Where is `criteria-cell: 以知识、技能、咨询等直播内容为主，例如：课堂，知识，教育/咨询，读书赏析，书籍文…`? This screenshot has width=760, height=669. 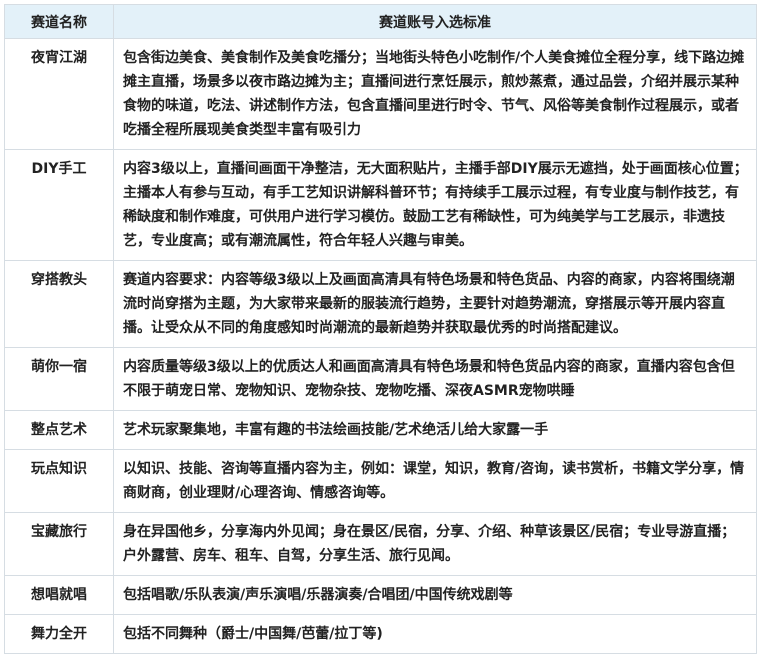 criteria-cell: 以知识、技能、咨询等直播内容为主，例如：课堂，知识，教育/咨询，读书赏析，书籍文… is located at coordinates (435, 481).